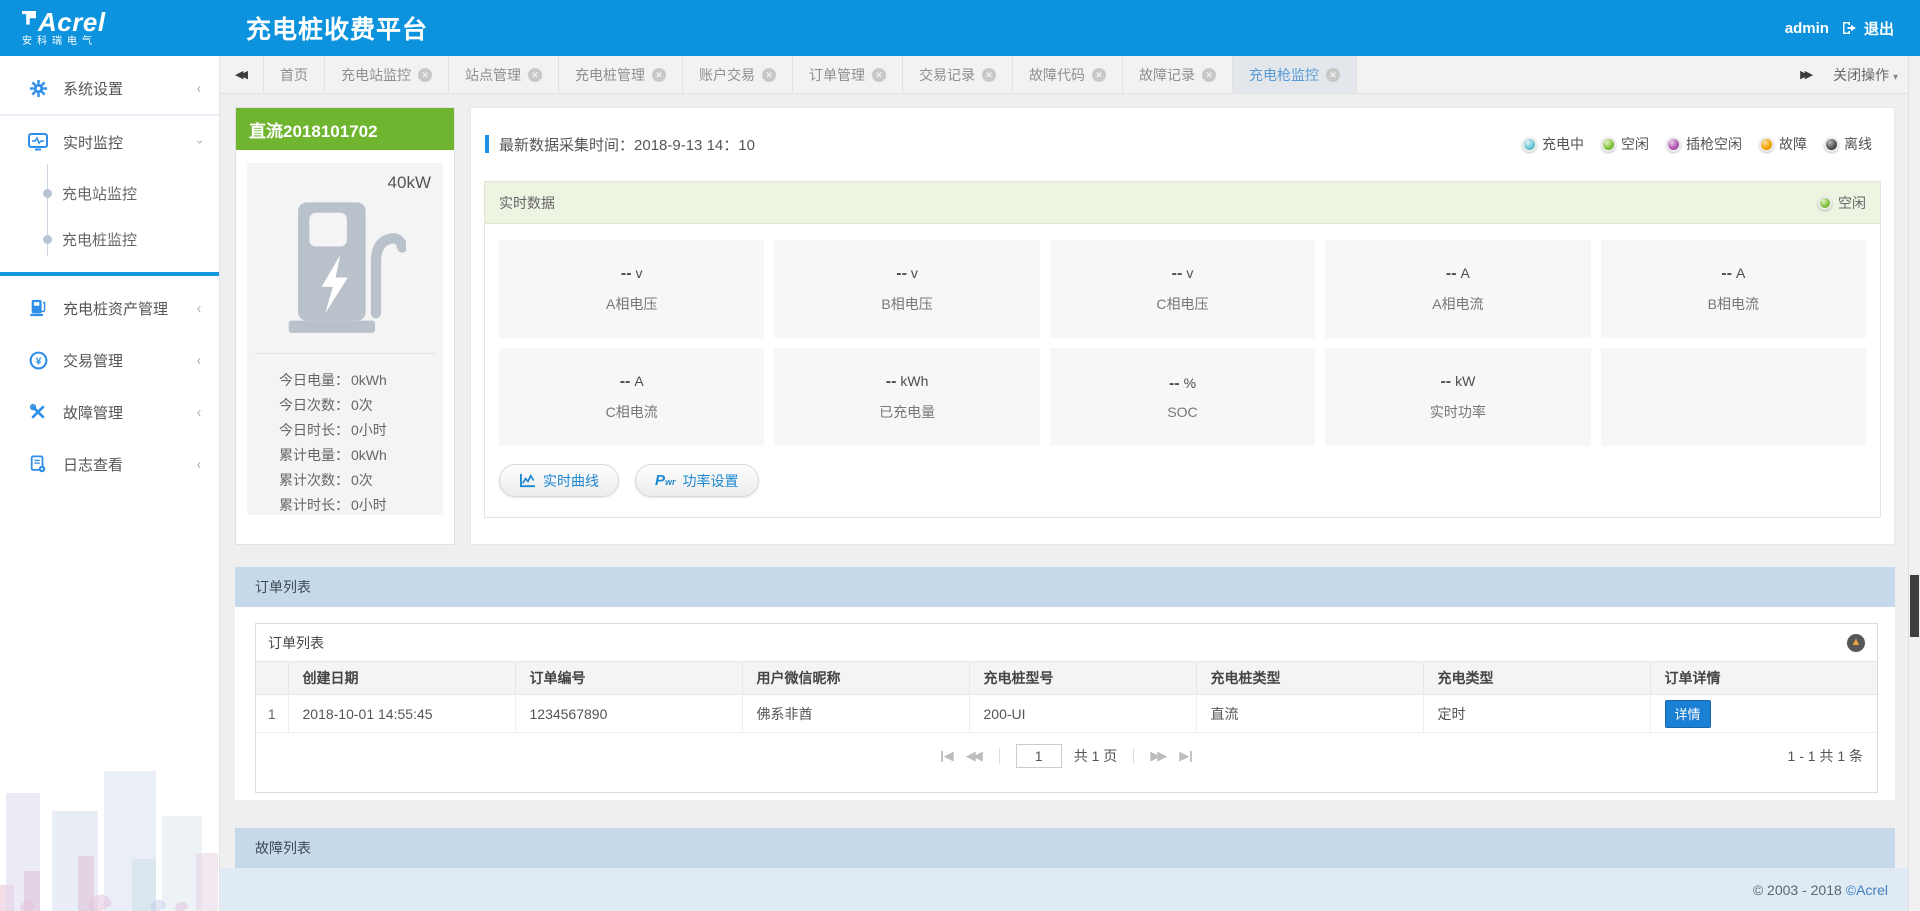 The width and height of the screenshot is (1920, 911). I want to click on order-section-header: 订单列表, so click(1065, 587).